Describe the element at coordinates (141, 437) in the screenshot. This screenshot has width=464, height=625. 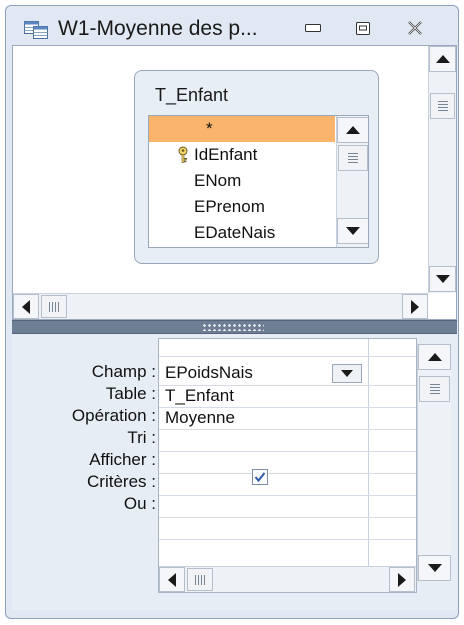
I see `row-label-tri: Tri :` at that location.